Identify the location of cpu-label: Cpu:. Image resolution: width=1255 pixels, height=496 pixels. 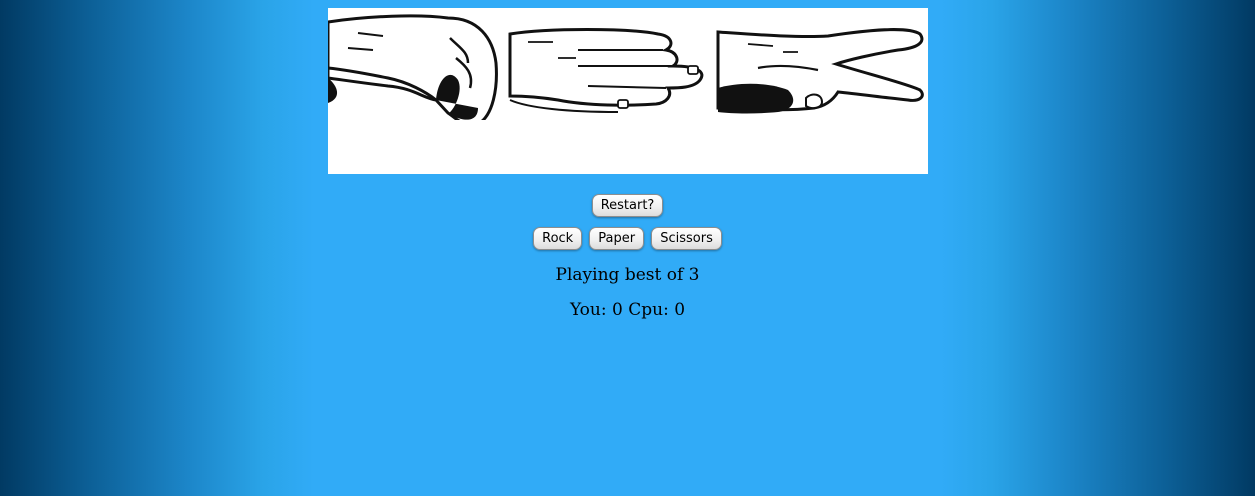
(648, 310).